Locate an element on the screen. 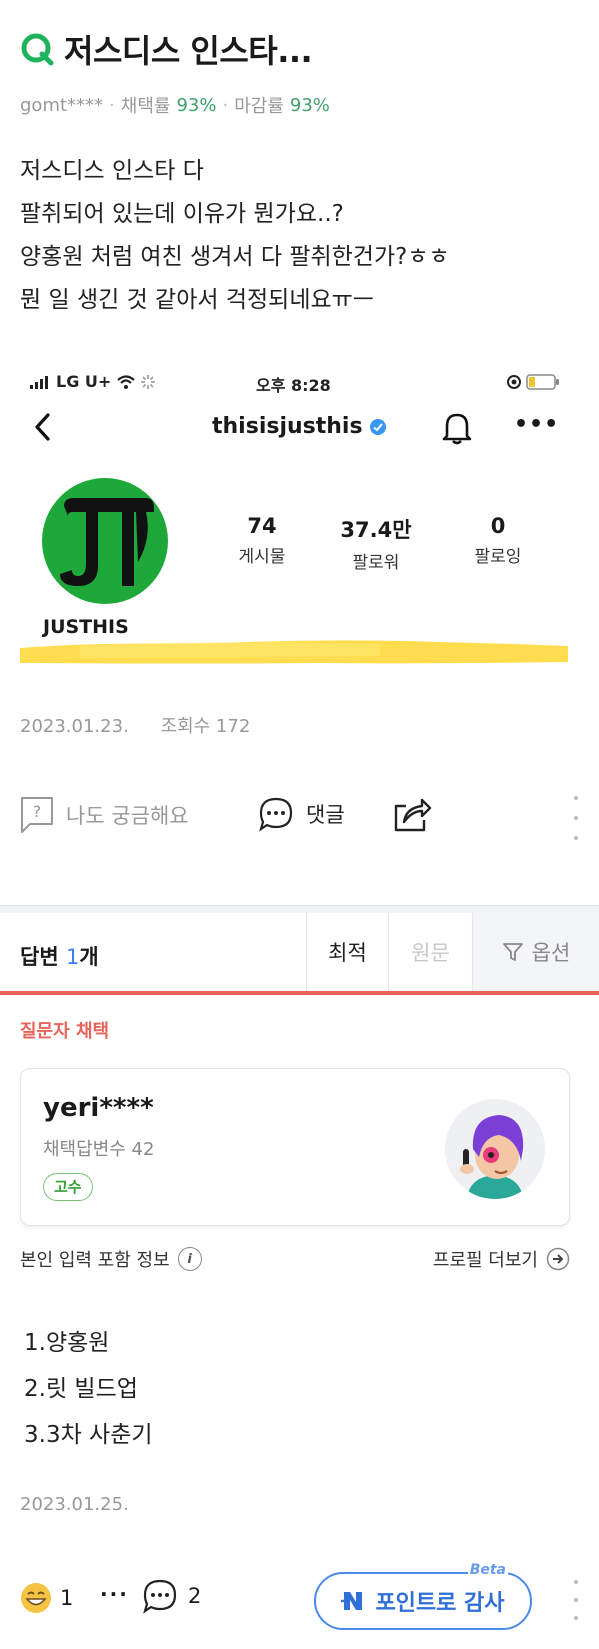  battery-icon is located at coordinates (542, 382).